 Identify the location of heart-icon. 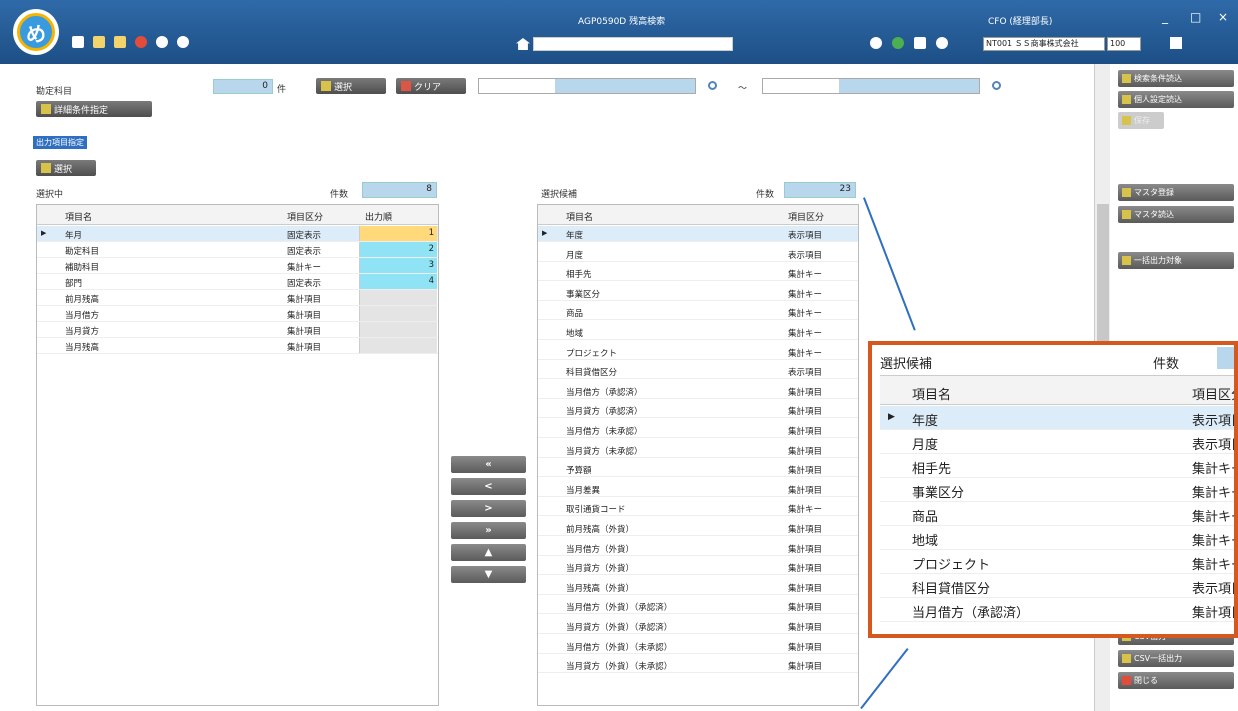
(876, 43).